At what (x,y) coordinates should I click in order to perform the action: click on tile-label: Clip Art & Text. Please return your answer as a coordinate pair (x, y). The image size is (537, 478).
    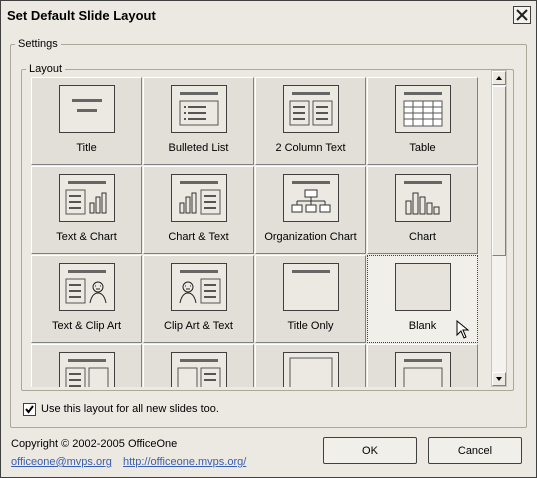
    Looking at the image, I should click on (198, 326).